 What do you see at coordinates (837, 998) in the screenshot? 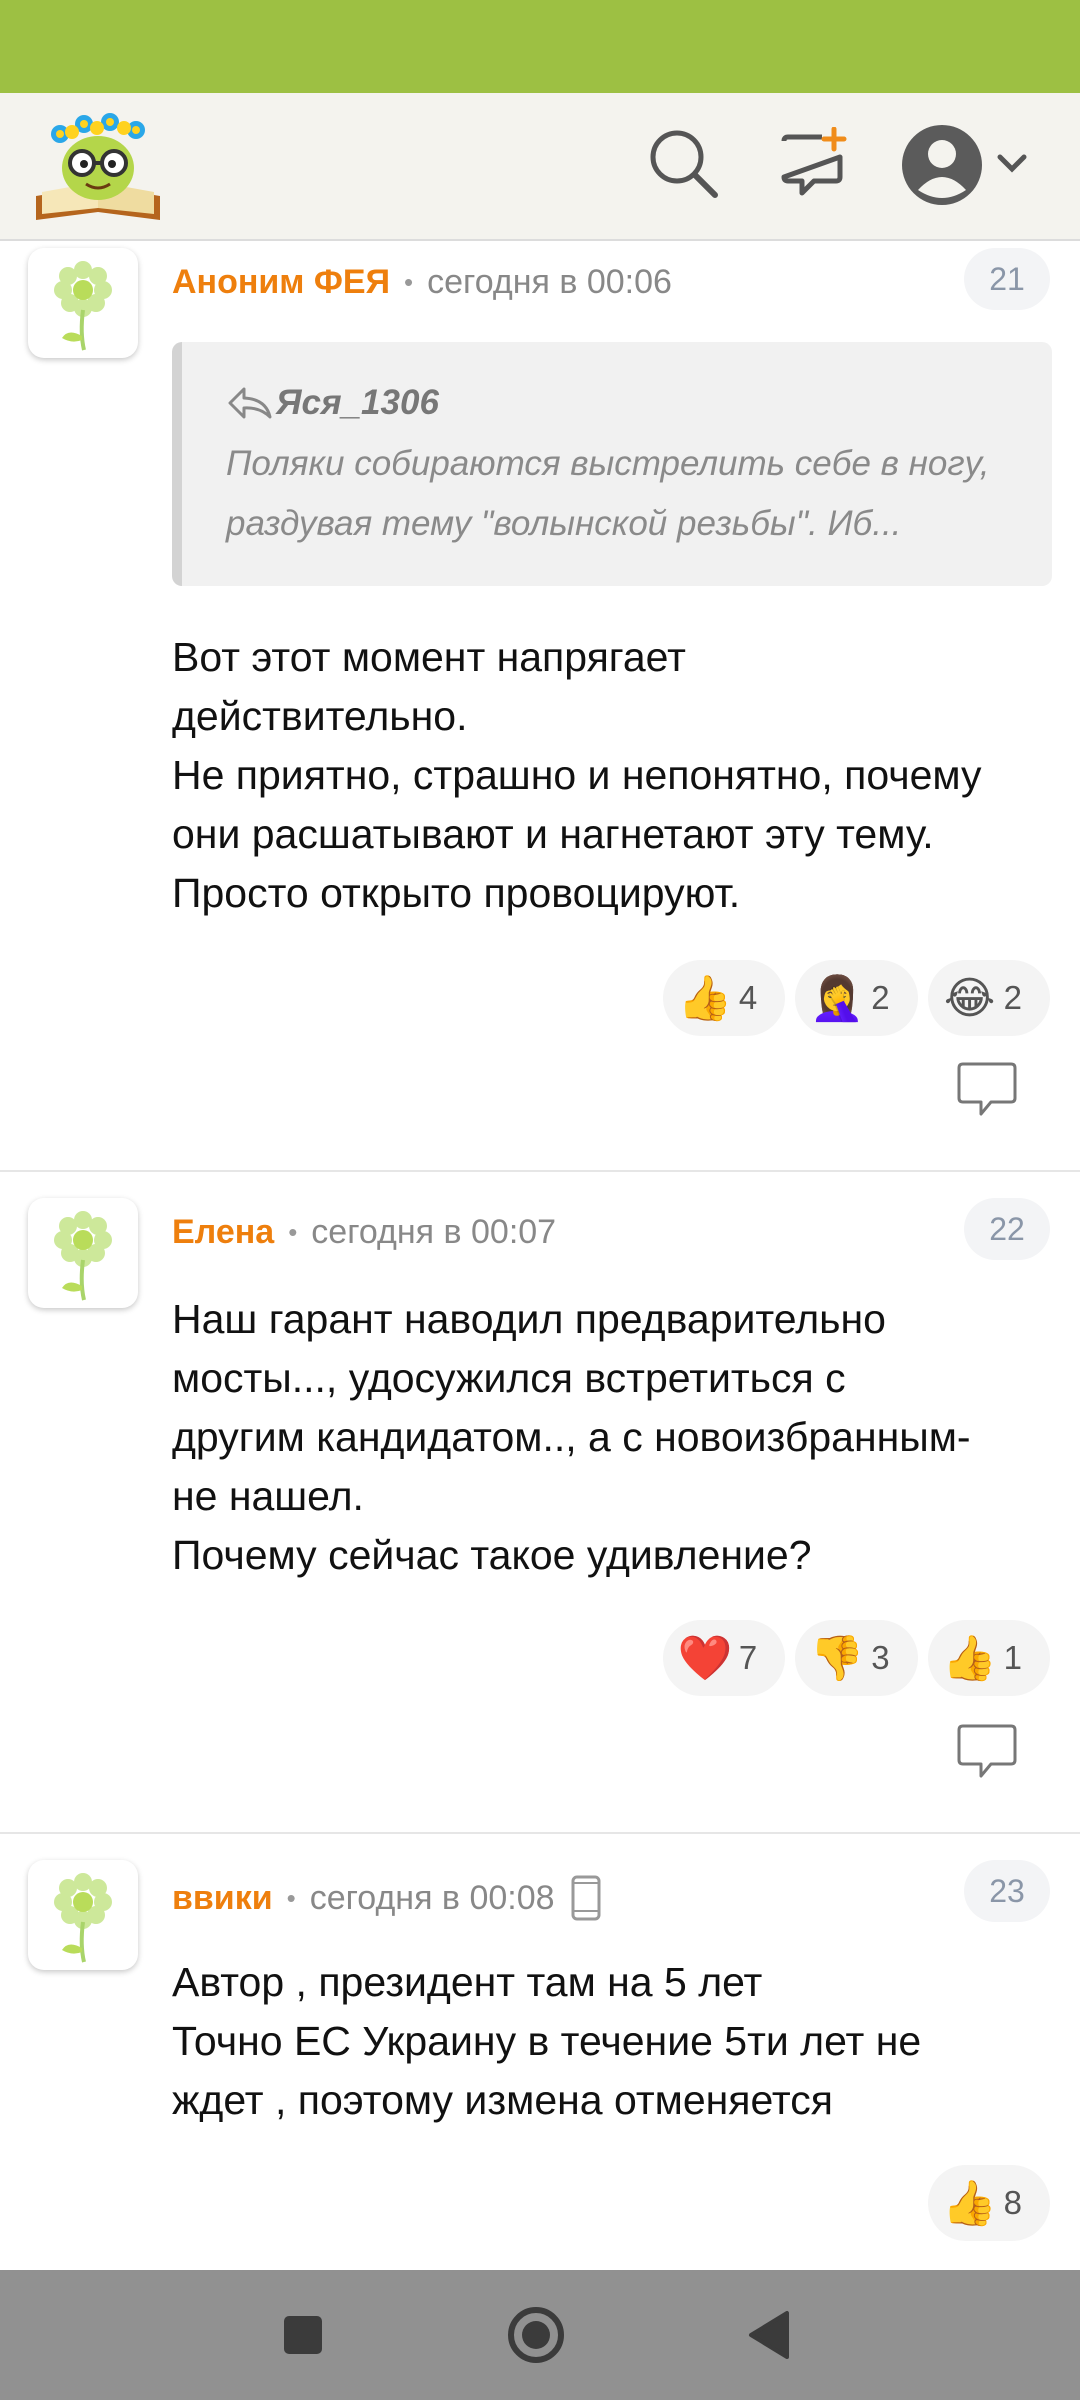
I see `facepalm-icon: 🤦‍♀️` at bounding box center [837, 998].